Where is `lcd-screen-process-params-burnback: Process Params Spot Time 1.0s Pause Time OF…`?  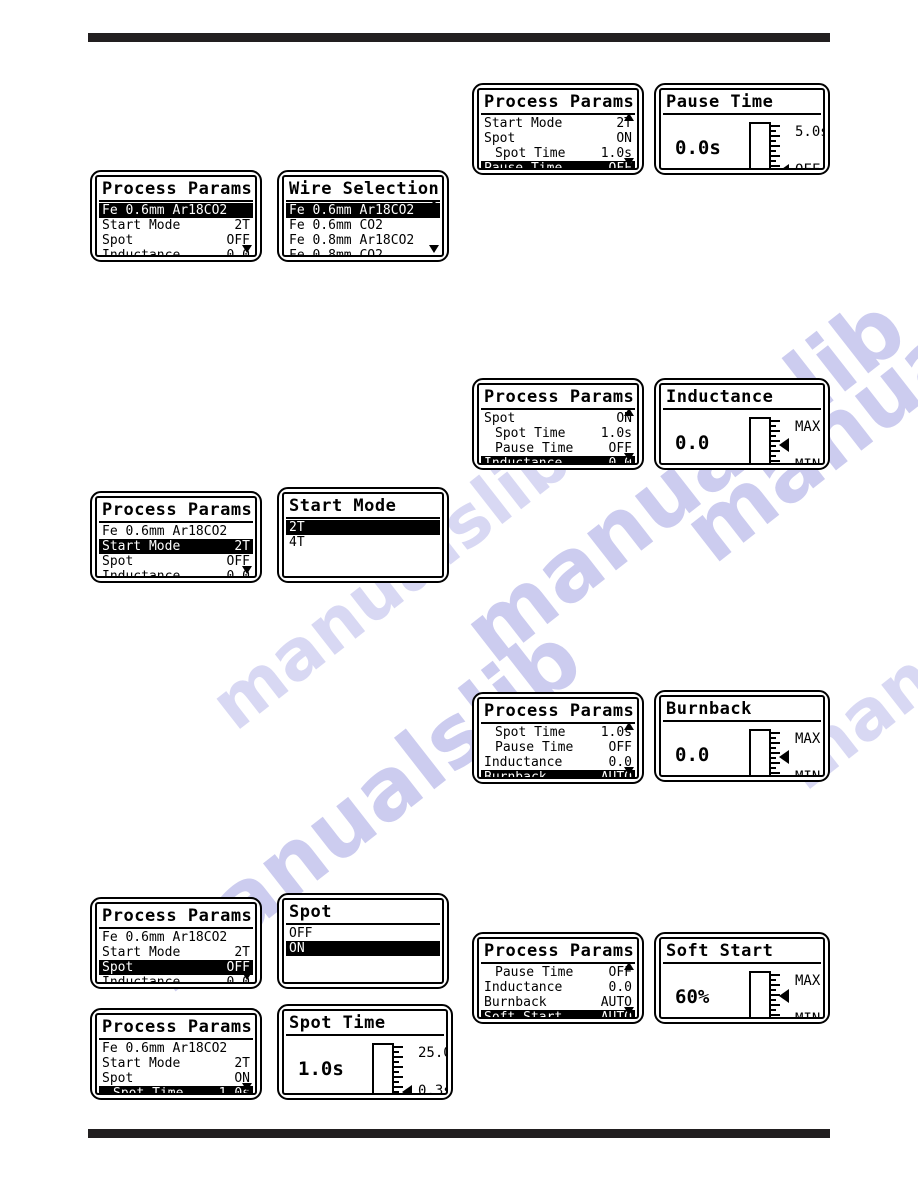
lcd-screen-process-params-burnback: Process Params Spot Time 1.0s Pause Time OF… is located at coordinates (558, 738).